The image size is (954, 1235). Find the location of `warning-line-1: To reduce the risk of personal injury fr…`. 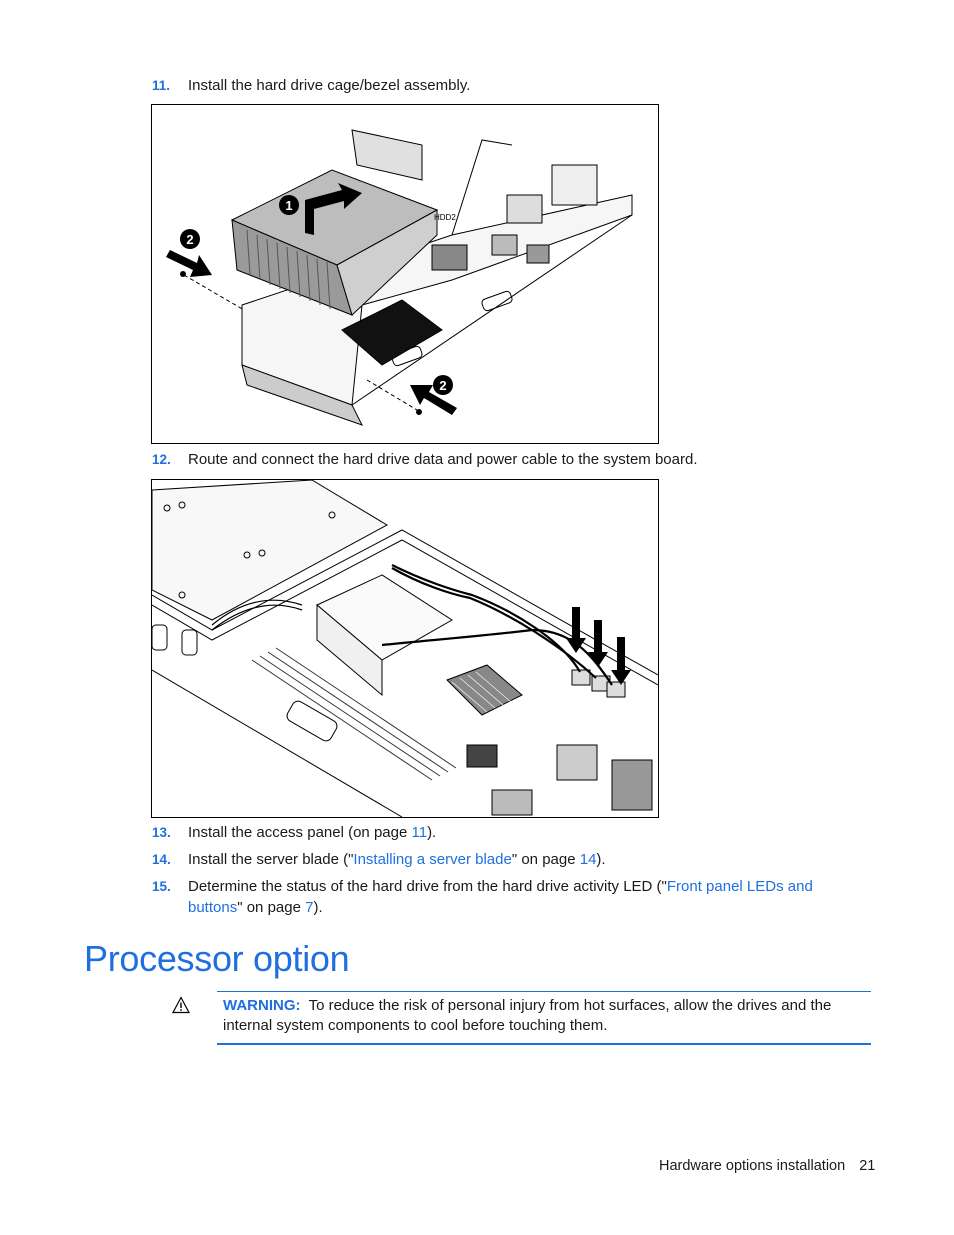

warning-line-1: To reduce the risk of personal injury fr… is located at coordinates (570, 1005).